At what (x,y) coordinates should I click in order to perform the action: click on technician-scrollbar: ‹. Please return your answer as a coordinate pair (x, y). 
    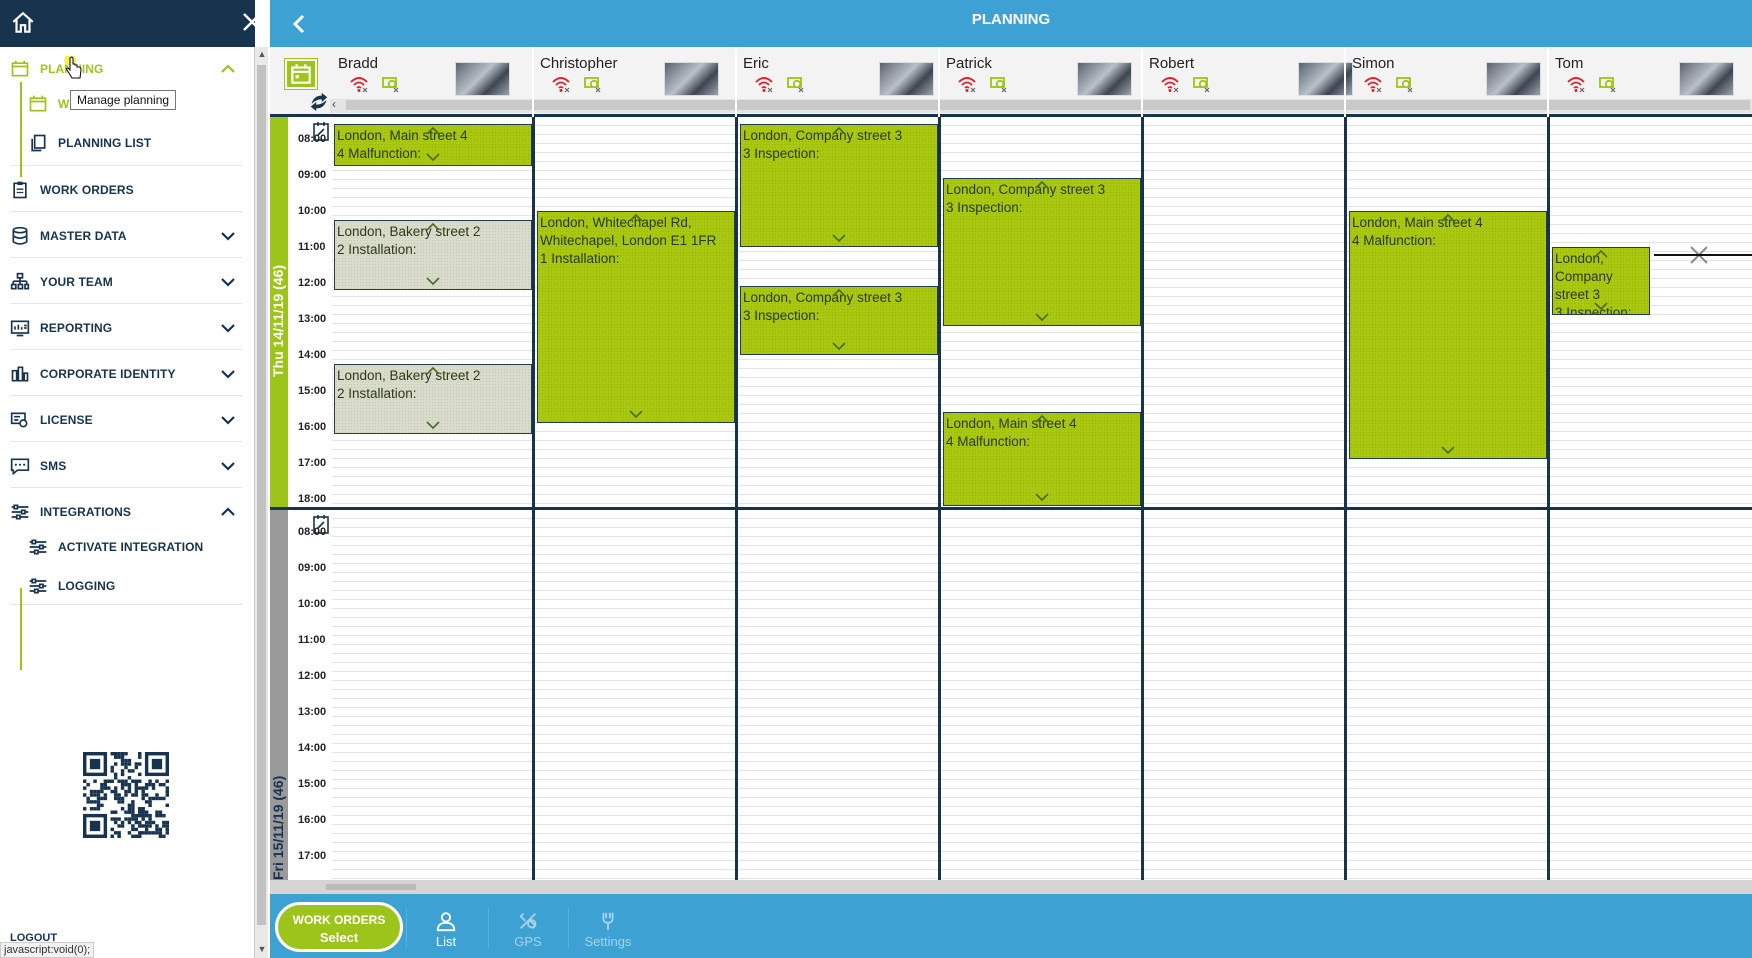
    Looking at the image, I should click on (1041, 105).